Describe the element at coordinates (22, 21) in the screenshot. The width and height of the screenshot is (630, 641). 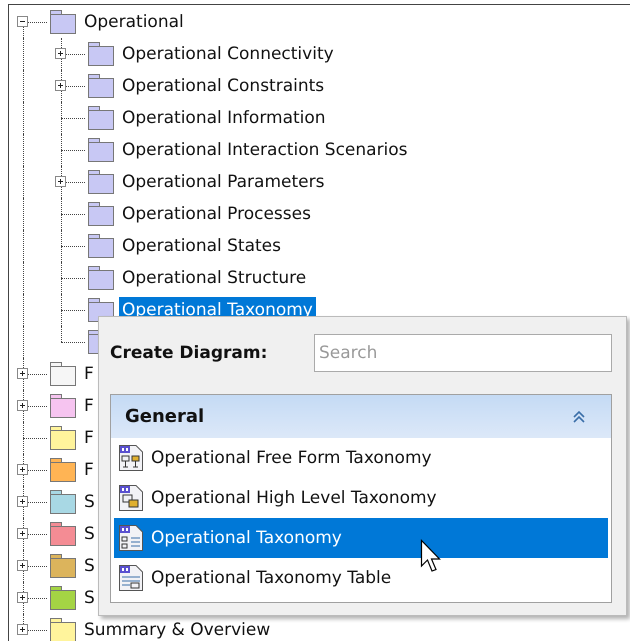
I see `collapse-icon` at that location.